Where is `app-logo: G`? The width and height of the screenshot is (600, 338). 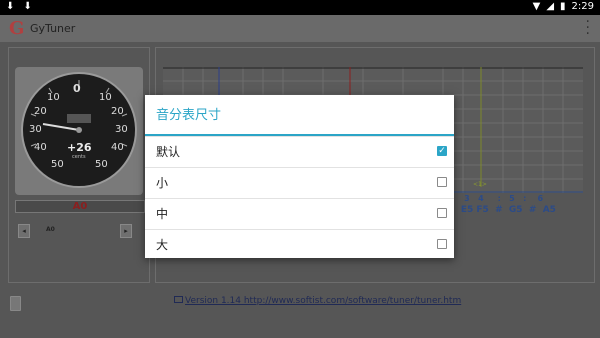 app-logo: G is located at coordinates (17, 28).